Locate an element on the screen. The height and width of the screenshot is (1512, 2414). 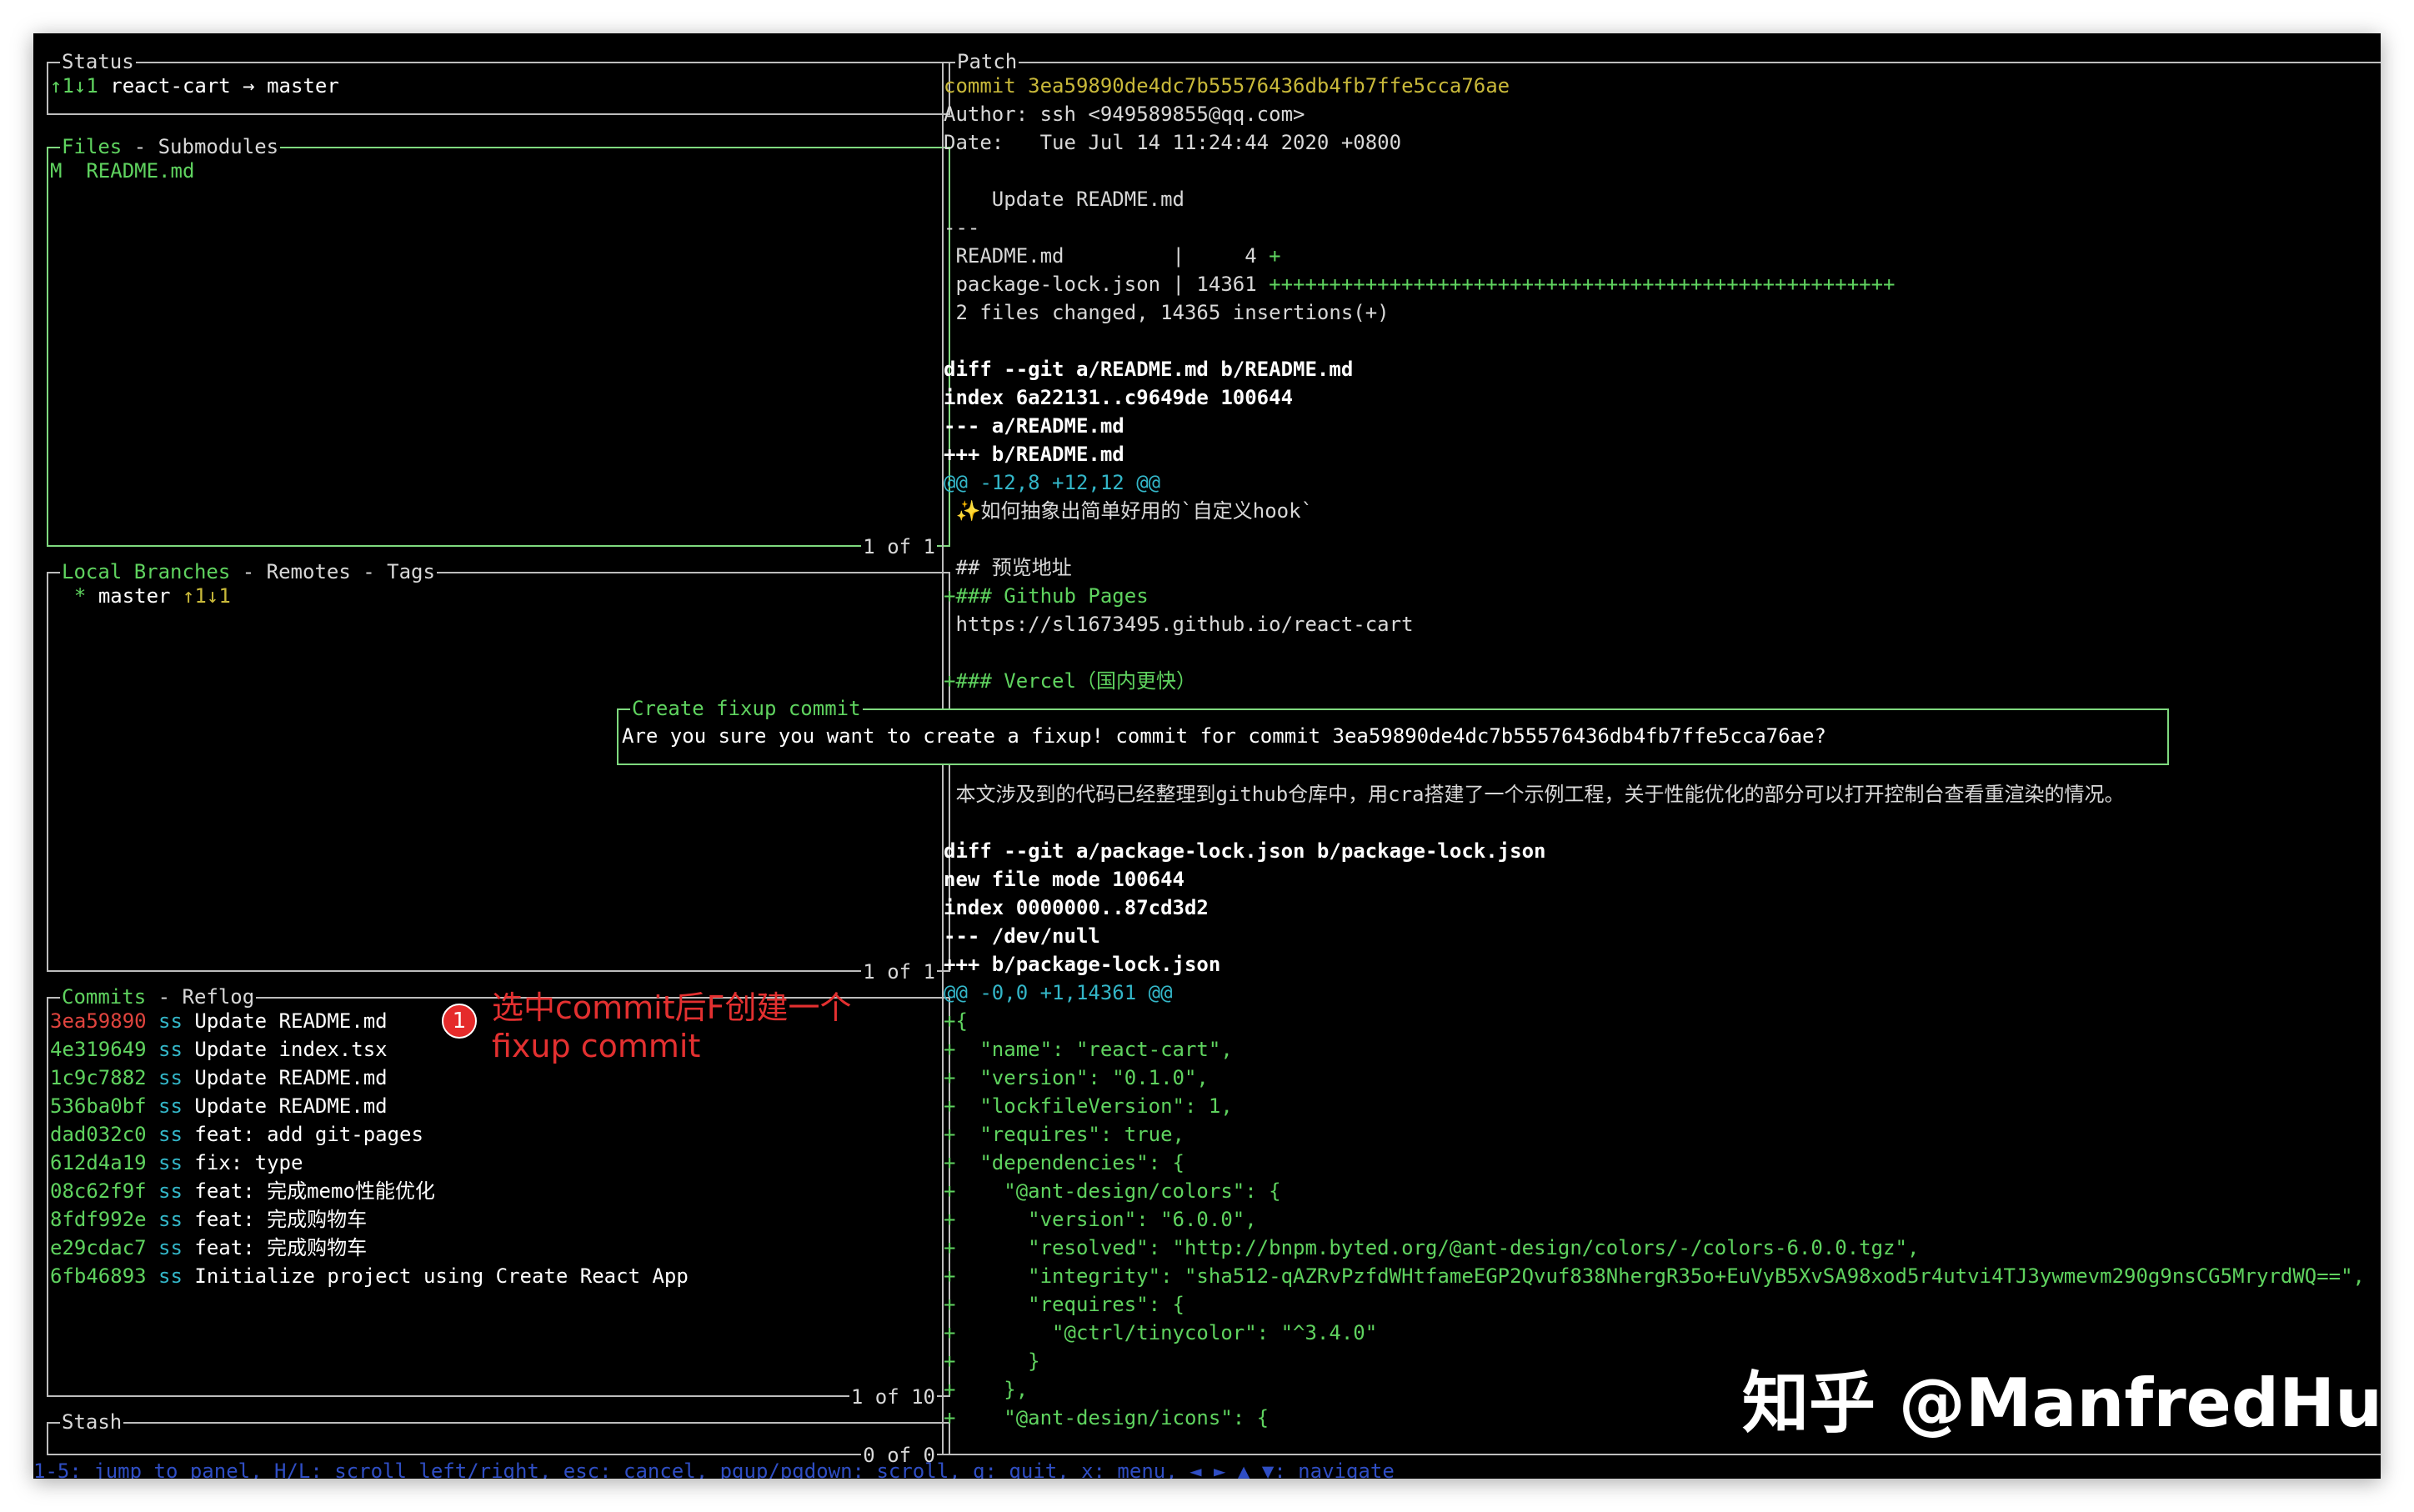
patch-line: 2 files changed, 14365 insertions(+) is located at coordinates (1167, 312).